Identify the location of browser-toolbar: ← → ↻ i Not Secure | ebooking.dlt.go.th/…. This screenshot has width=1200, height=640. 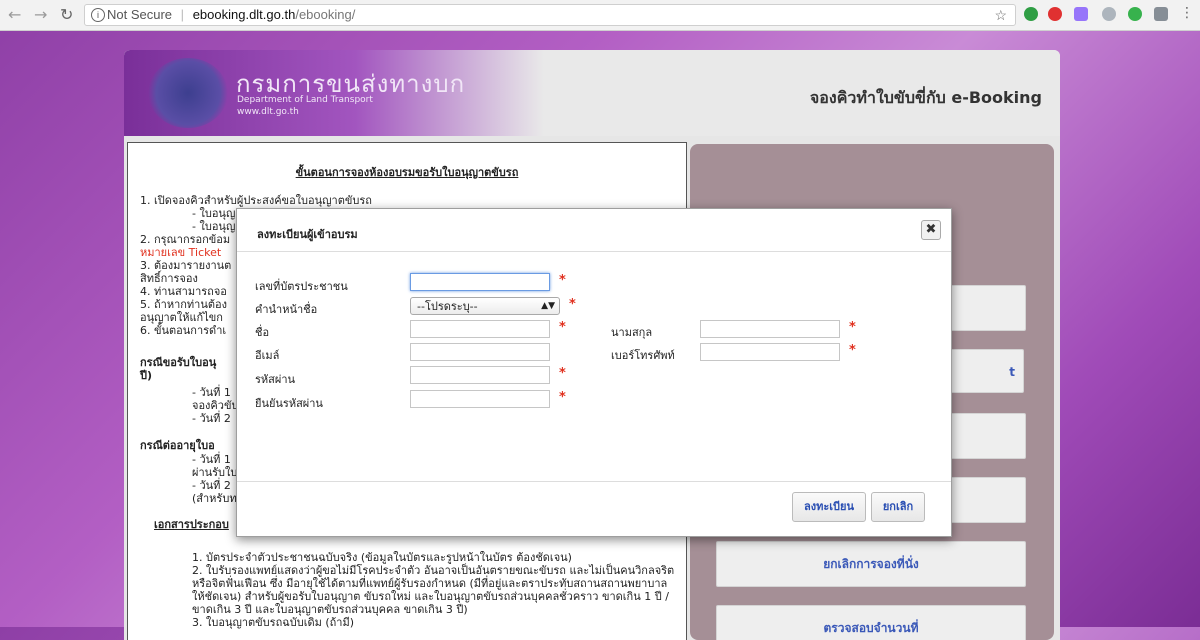
(600, 15).